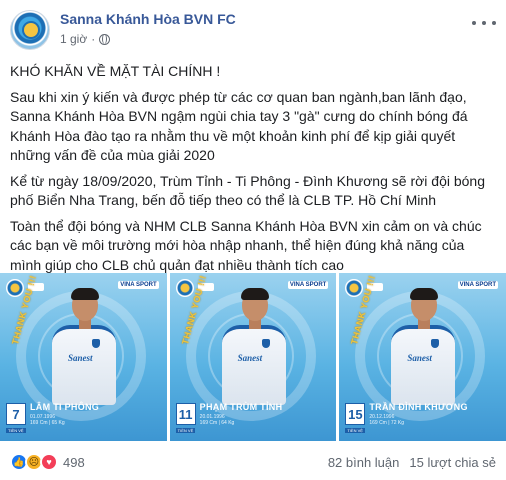 The width and height of the screenshot is (506, 480). Describe the element at coordinates (16, 414) in the screenshot. I see `player-number: 7` at that location.